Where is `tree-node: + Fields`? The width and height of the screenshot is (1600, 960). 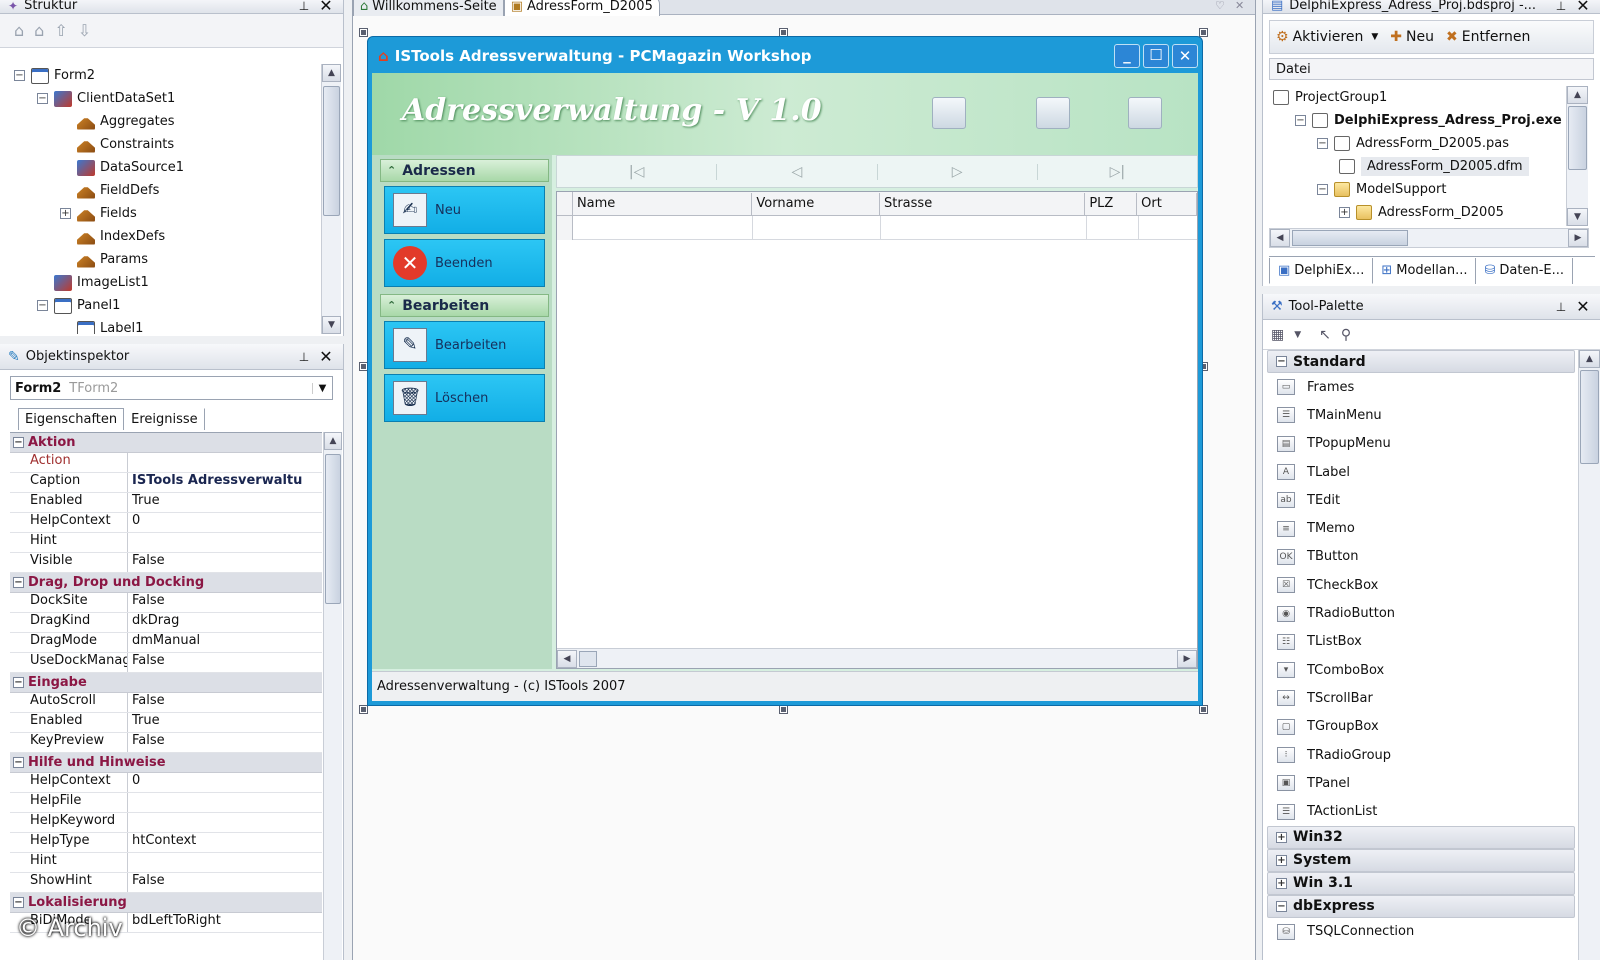 tree-node: + Fields is located at coordinates (164, 213).